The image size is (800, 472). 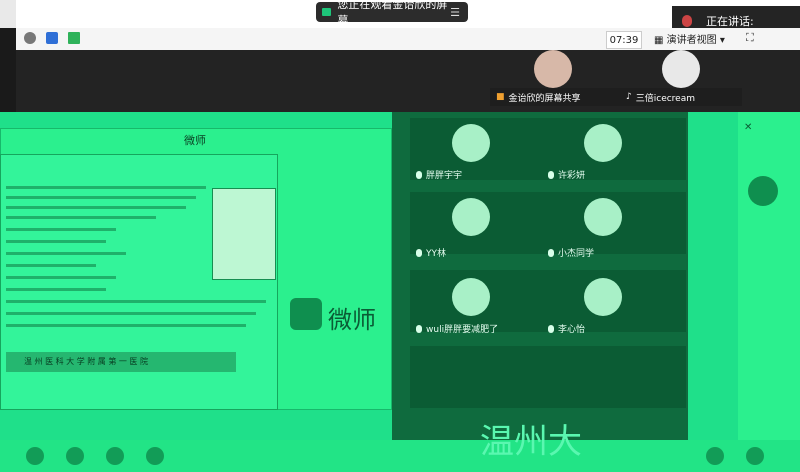 I want to click on fullscreen-icon: ⛶, so click(x=750, y=38).